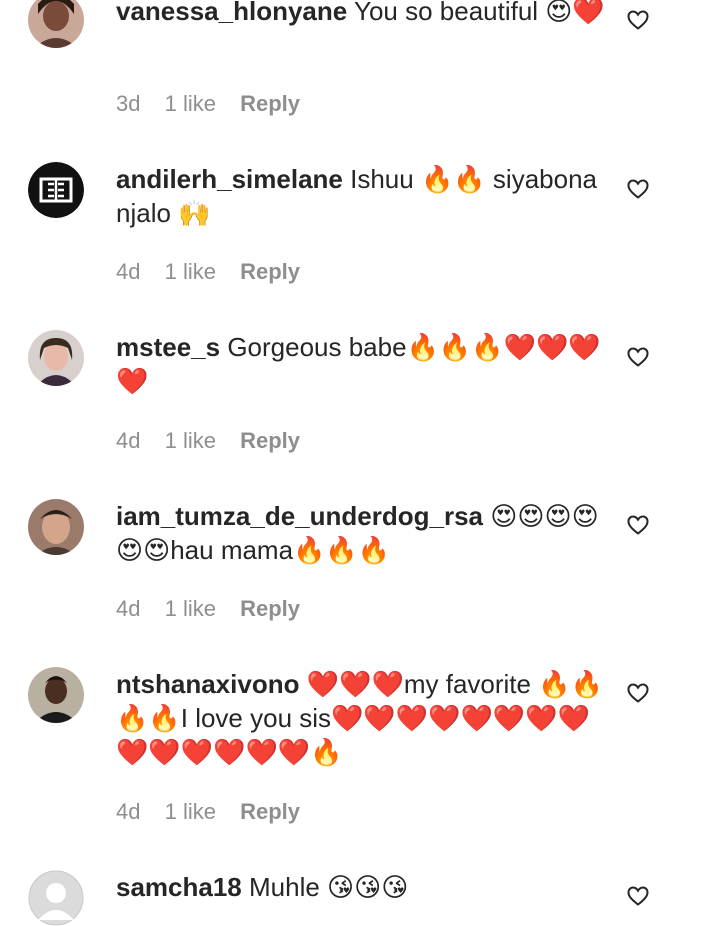 This screenshot has width=720, height=926. Describe the element at coordinates (329, 887) in the screenshot. I see `comment-text: Muhle 😘😘😘` at that location.